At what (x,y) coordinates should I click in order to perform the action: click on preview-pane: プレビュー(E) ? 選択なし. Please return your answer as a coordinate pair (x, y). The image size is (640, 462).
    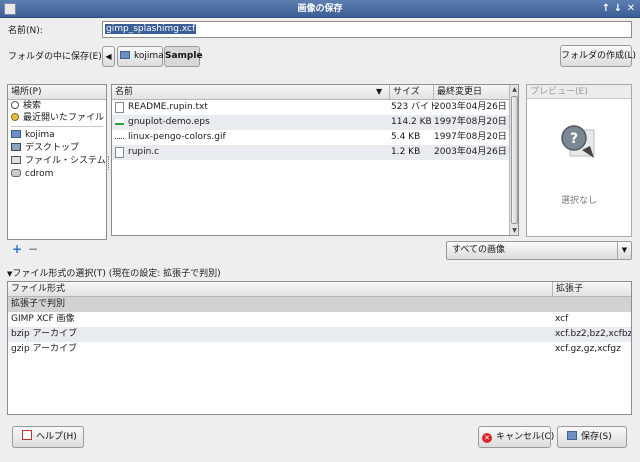
    Looking at the image, I should click on (579, 160).